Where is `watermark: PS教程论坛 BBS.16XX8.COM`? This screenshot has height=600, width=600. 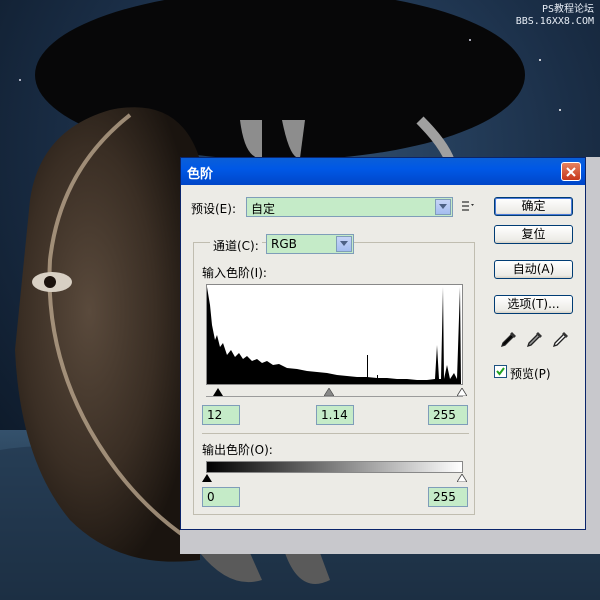 watermark: PS教程论坛 BBS.16XX8.COM is located at coordinates (555, 16).